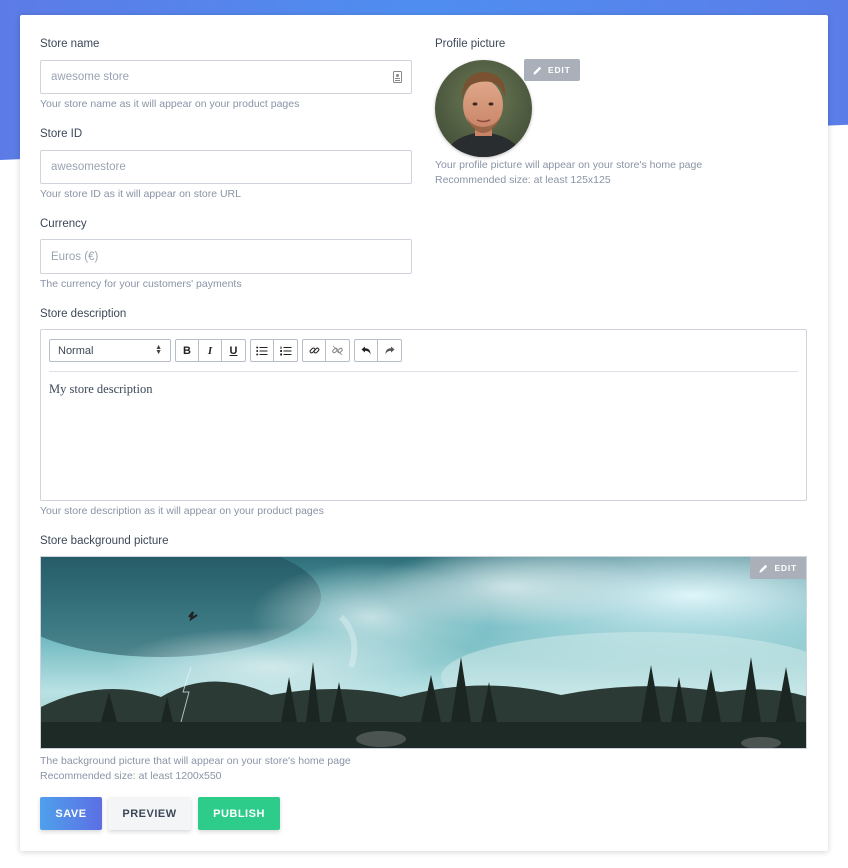 This screenshot has height=868, width=848. What do you see at coordinates (226, 256) in the screenshot?
I see `currency-input: Euros (€)` at bounding box center [226, 256].